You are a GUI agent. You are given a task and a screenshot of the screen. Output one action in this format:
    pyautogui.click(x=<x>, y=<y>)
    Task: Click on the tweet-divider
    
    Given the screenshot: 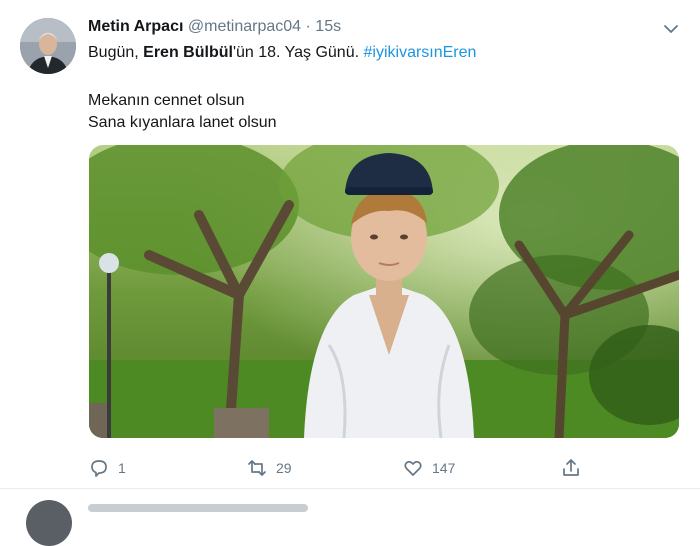 What is the action you would take?
    pyautogui.click(x=350, y=488)
    